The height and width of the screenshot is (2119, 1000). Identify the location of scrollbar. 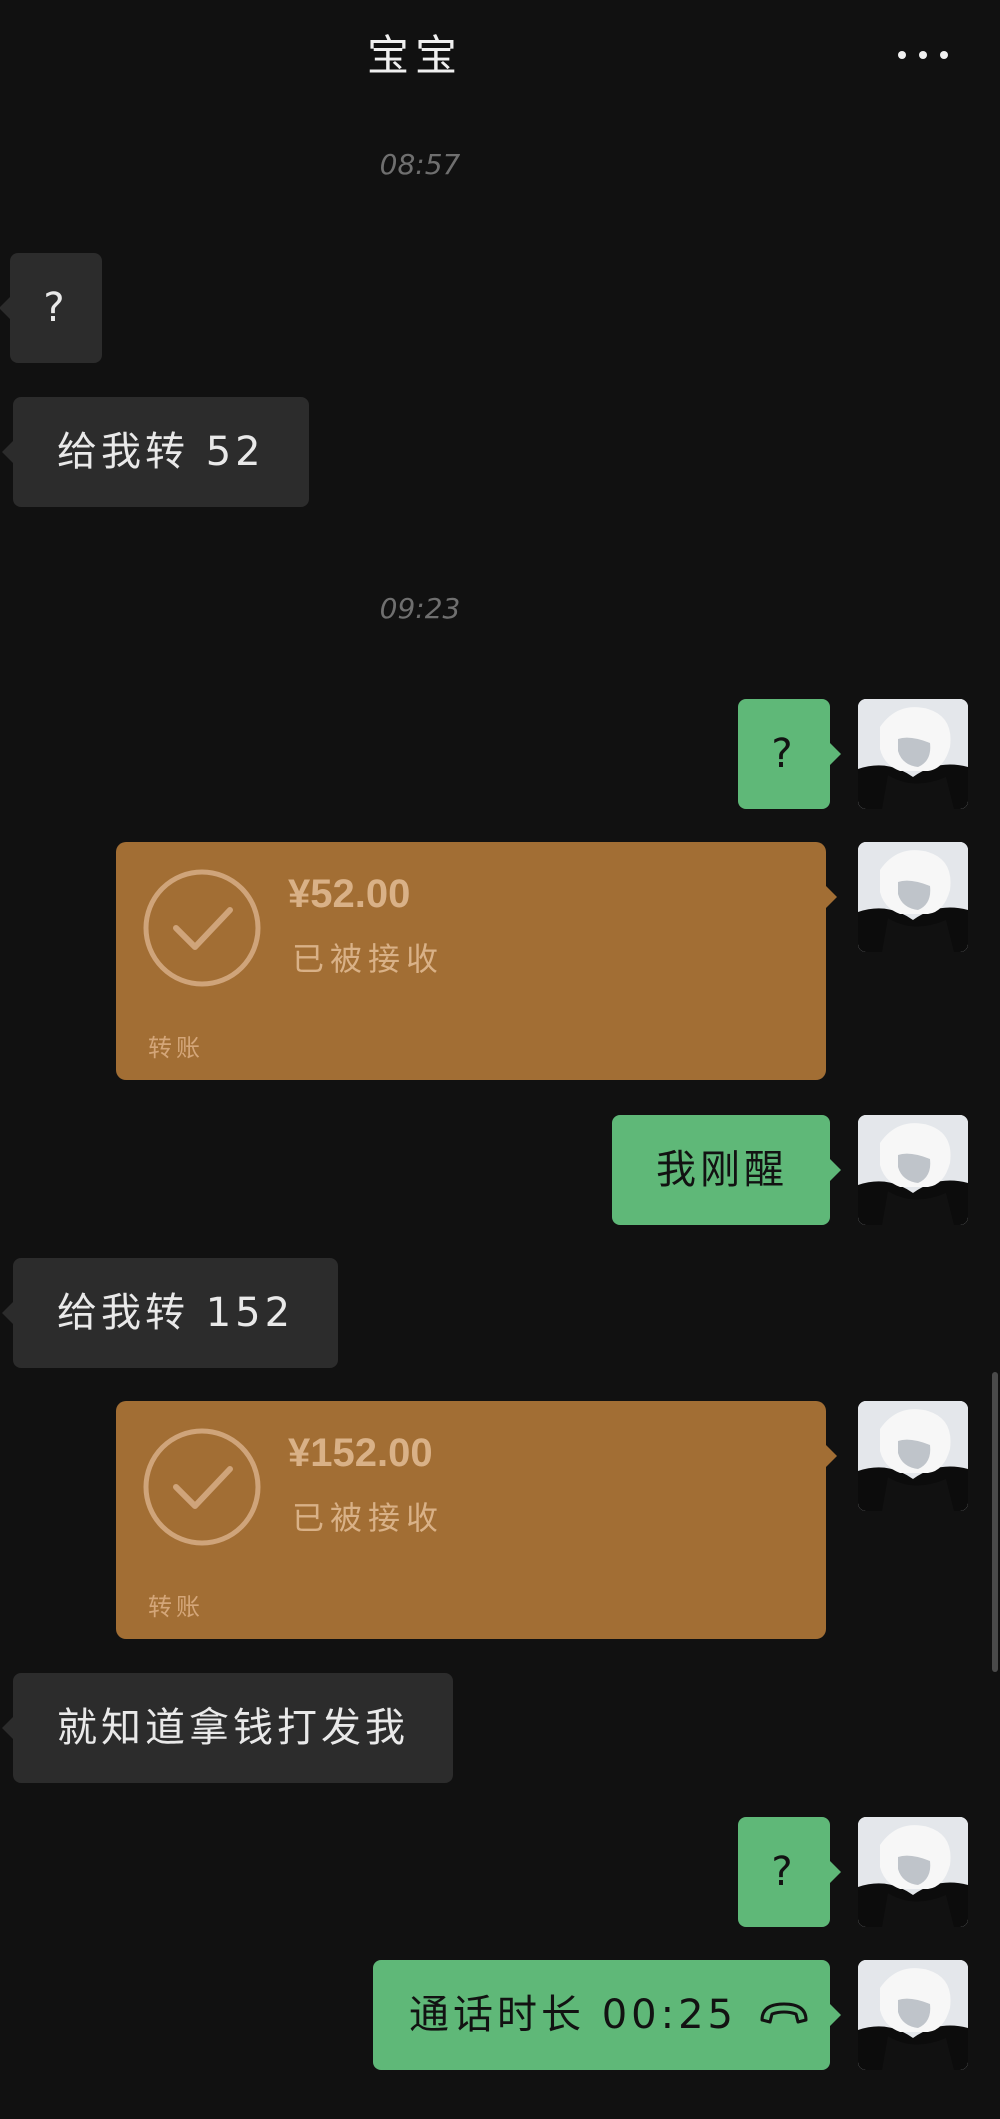
(995, 1522).